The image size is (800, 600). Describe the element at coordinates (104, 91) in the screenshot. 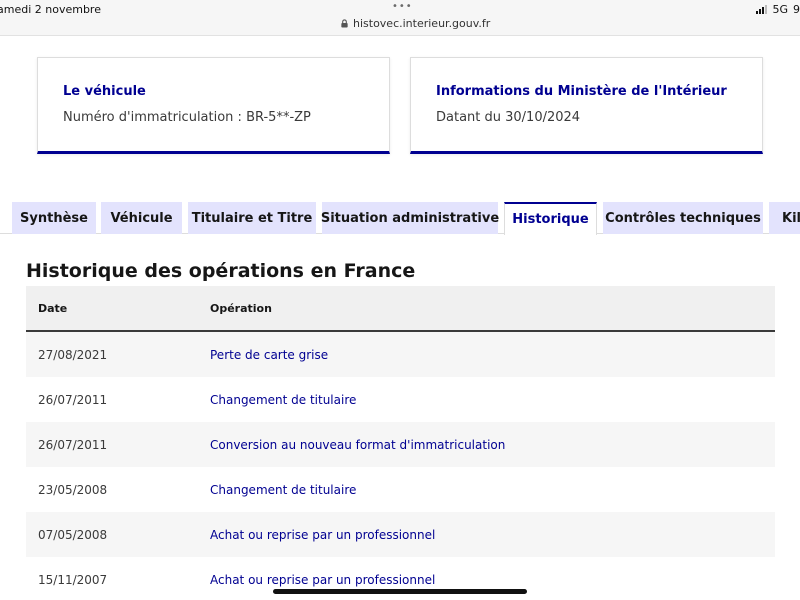

I see `vehicle-card-title: Le véhicule` at that location.